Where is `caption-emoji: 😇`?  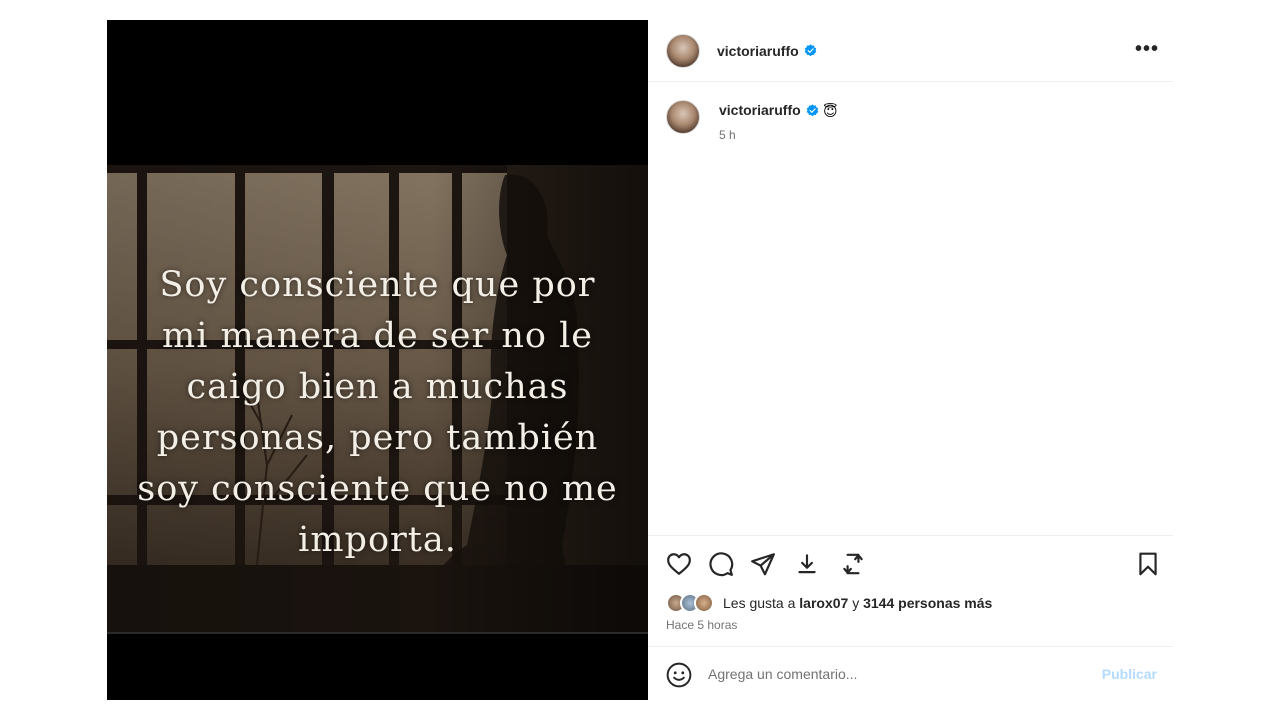
caption-emoji: 😇 is located at coordinates (830, 111).